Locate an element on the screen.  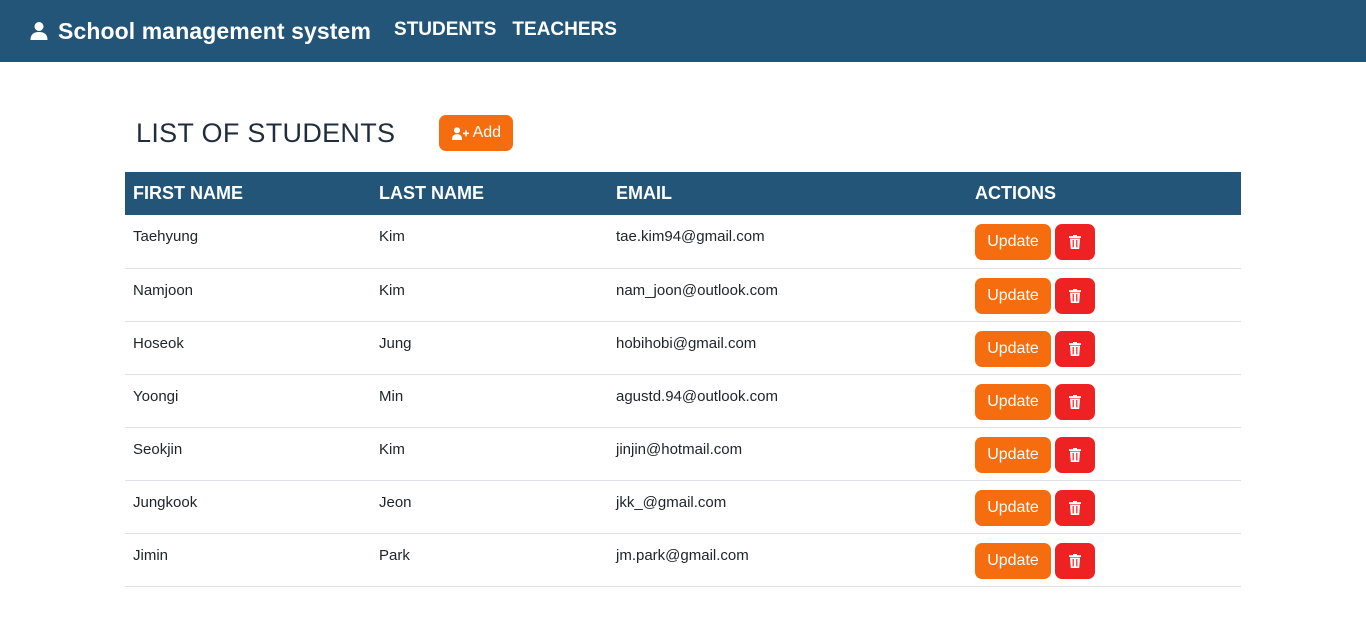
table-row: Jungkook Jeon jkk_@gmail.com Update is located at coordinates (683, 506).